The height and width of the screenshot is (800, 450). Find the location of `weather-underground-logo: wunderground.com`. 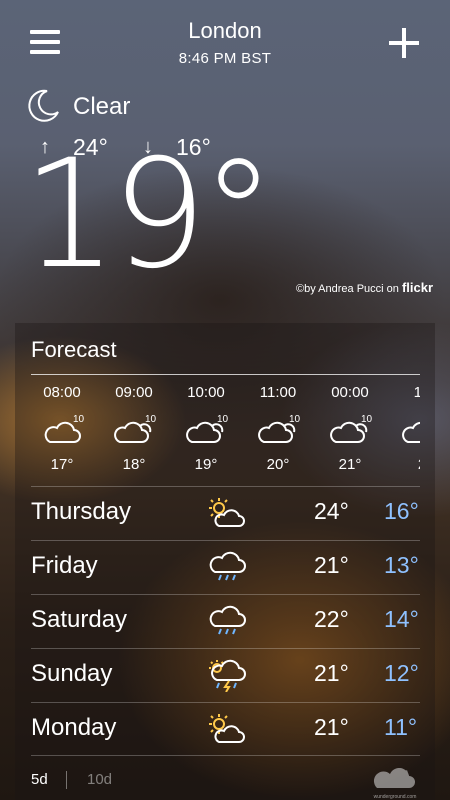

weather-underground-logo: wunderground.com is located at coordinates (395, 783).